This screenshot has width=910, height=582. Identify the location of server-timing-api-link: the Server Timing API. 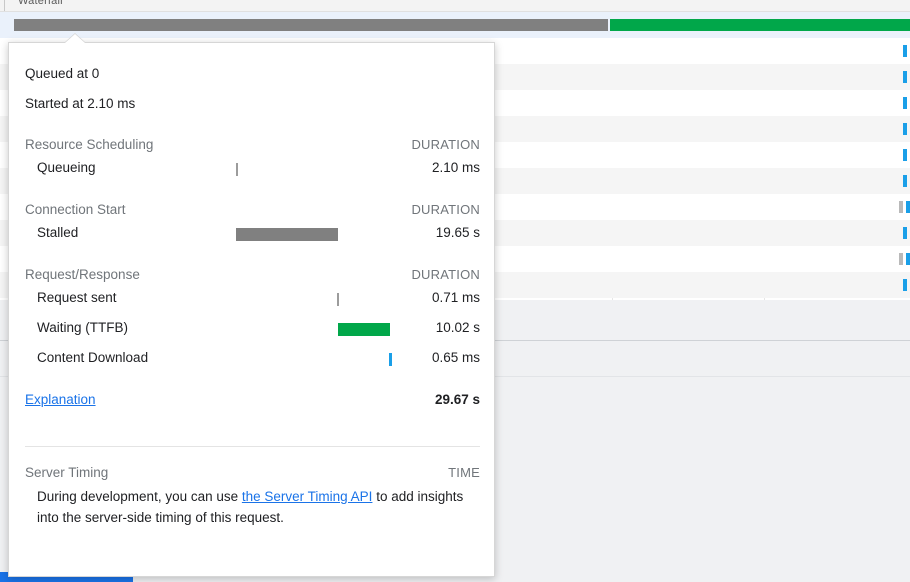
(307, 496).